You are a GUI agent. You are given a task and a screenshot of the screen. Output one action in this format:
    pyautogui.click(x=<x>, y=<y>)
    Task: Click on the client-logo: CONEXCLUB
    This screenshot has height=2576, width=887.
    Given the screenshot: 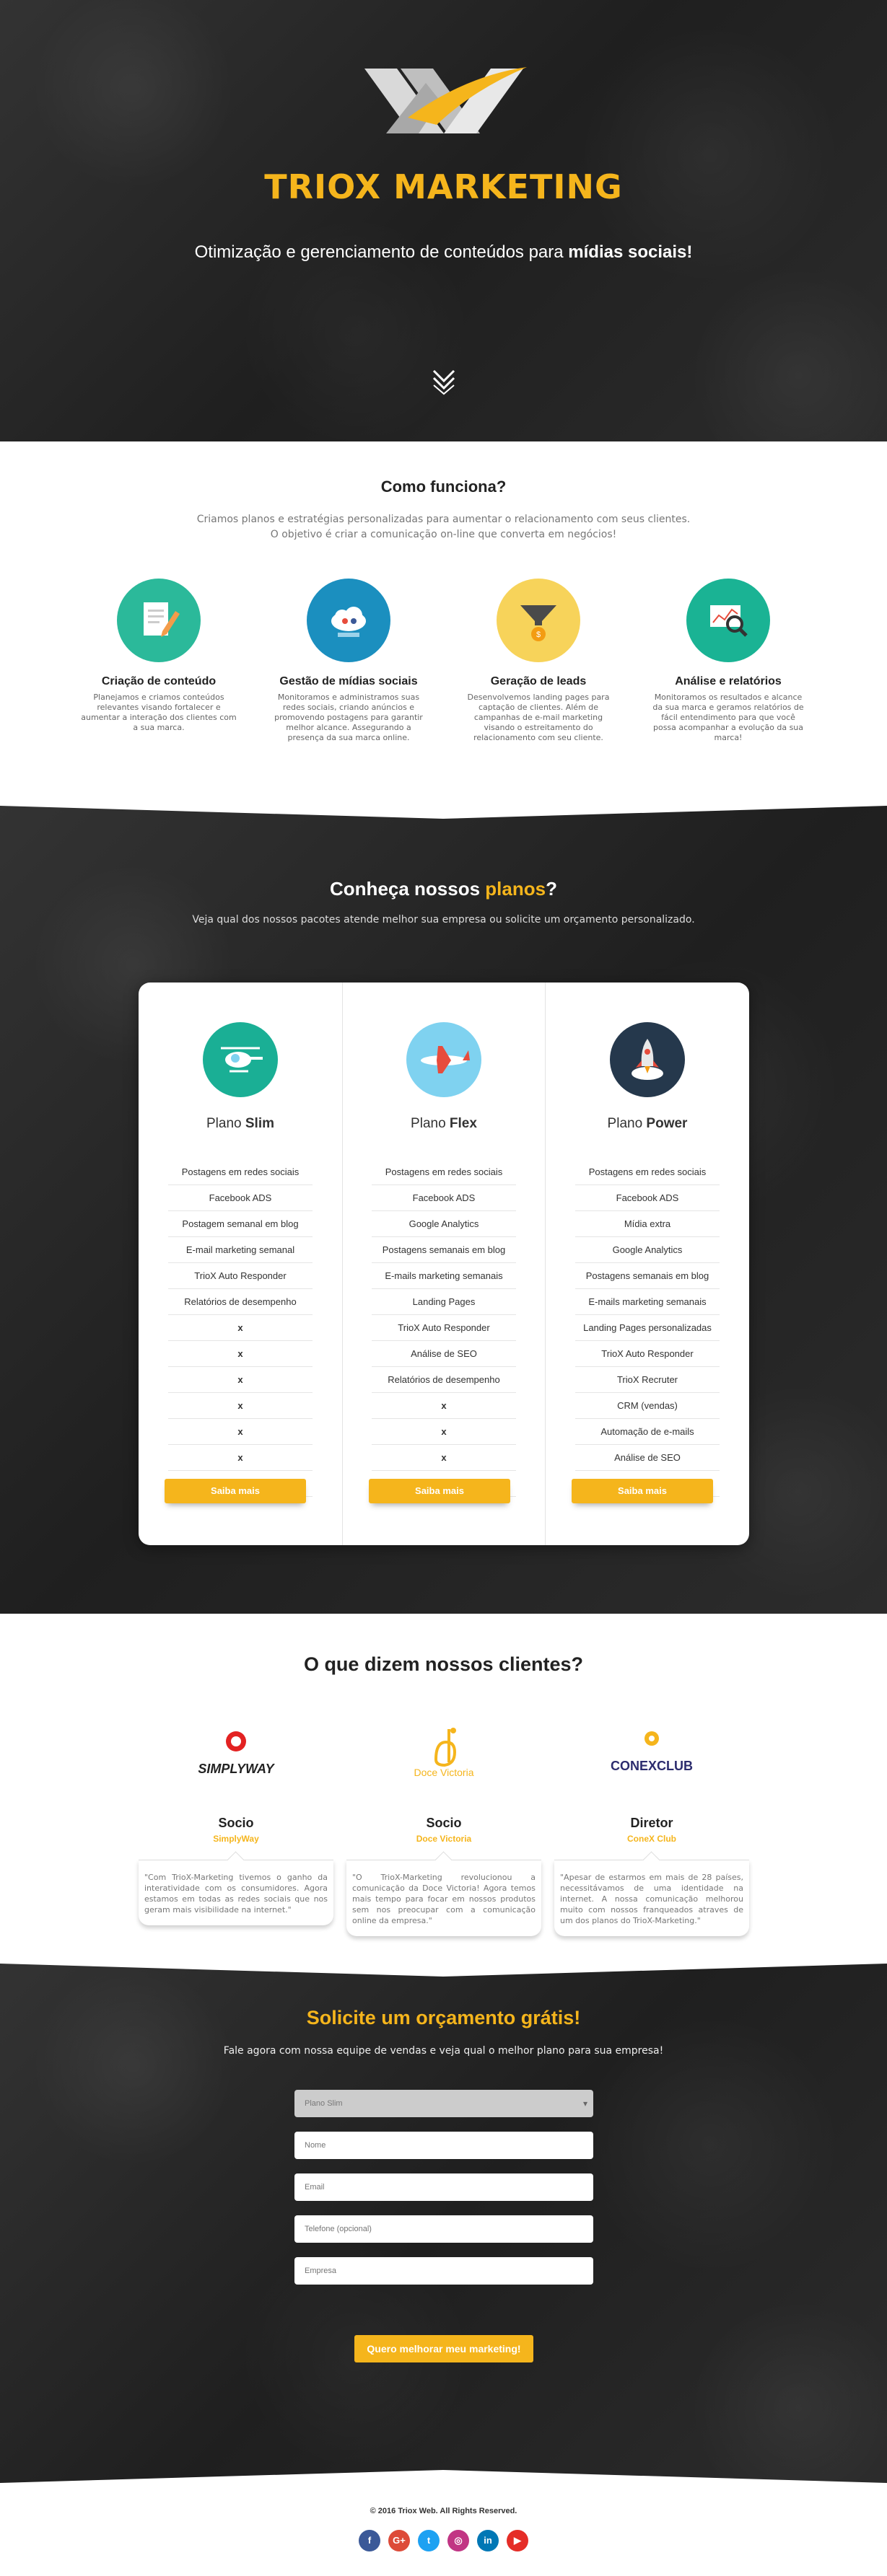 What is the action you would take?
    pyautogui.click(x=651, y=1751)
    